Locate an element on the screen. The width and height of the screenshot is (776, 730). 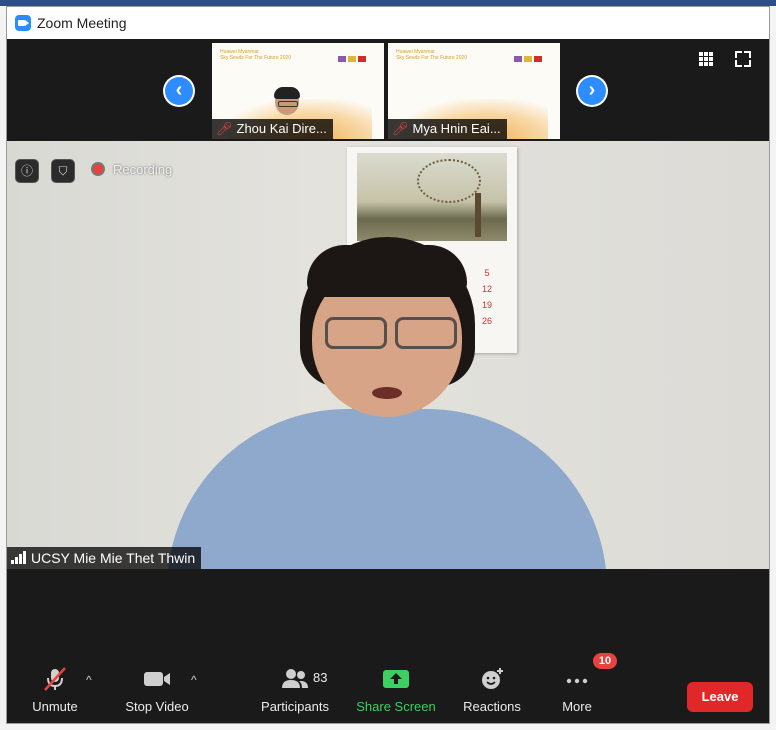
participants-label: Participants is located at coordinates (295, 706).